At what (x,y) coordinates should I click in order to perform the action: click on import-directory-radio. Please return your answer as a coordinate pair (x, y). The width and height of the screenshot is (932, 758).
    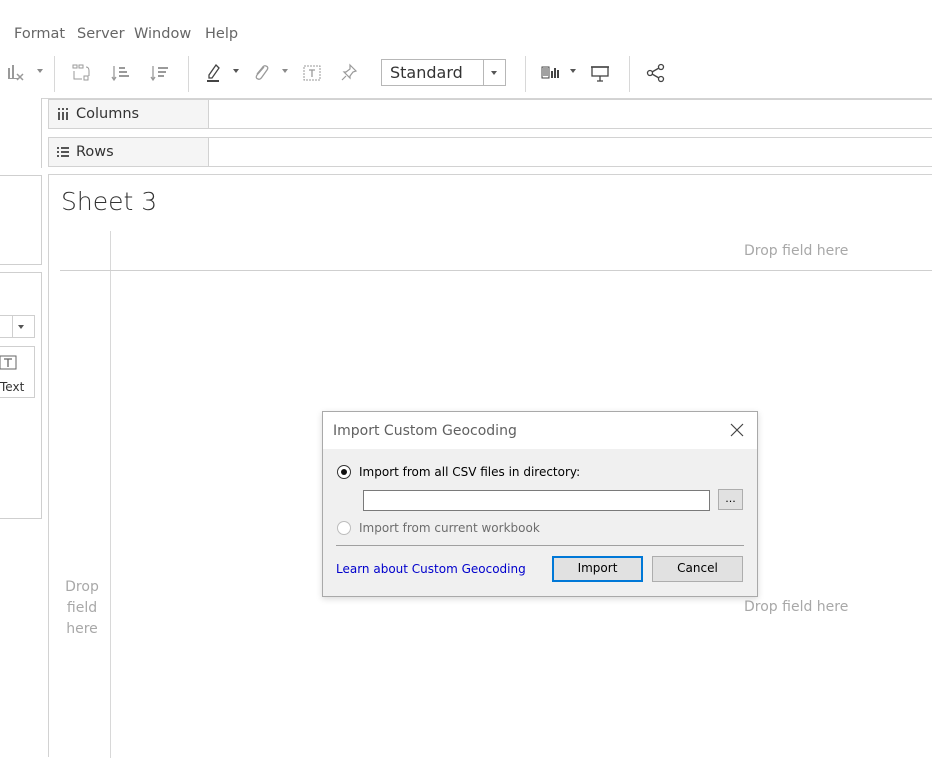
    Looking at the image, I should click on (344, 472).